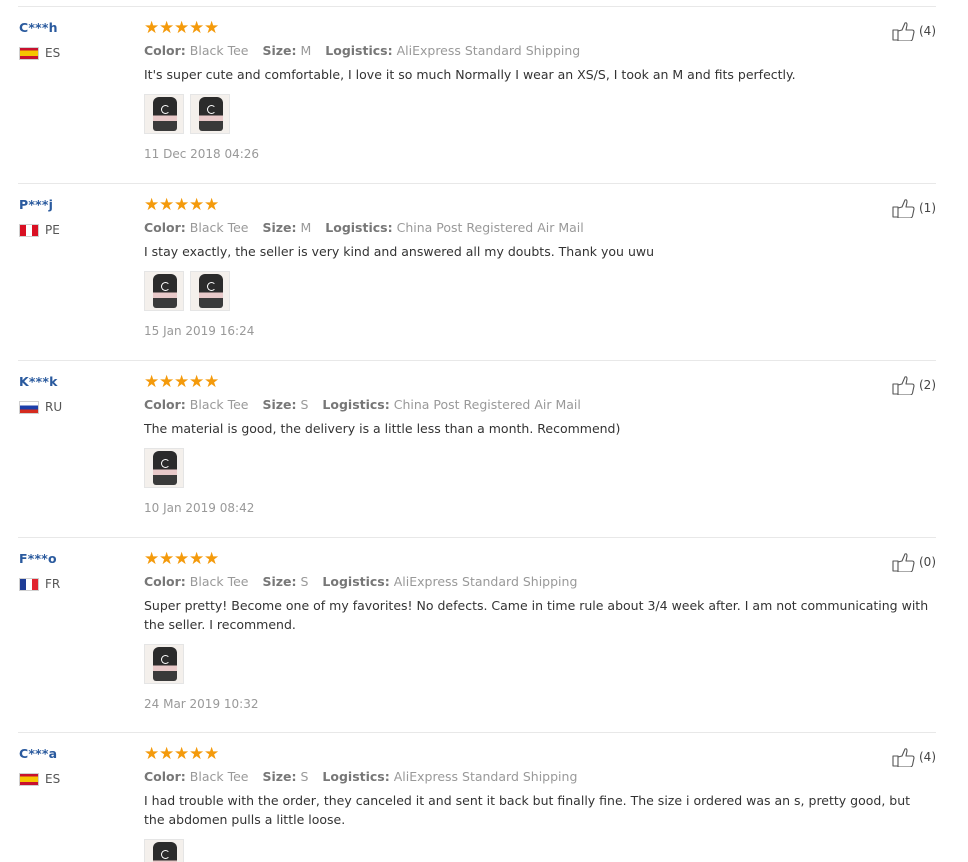  What do you see at coordinates (36, 204) in the screenshot?
I see `buyer-name: P***j` at bounding box center [36, 204].